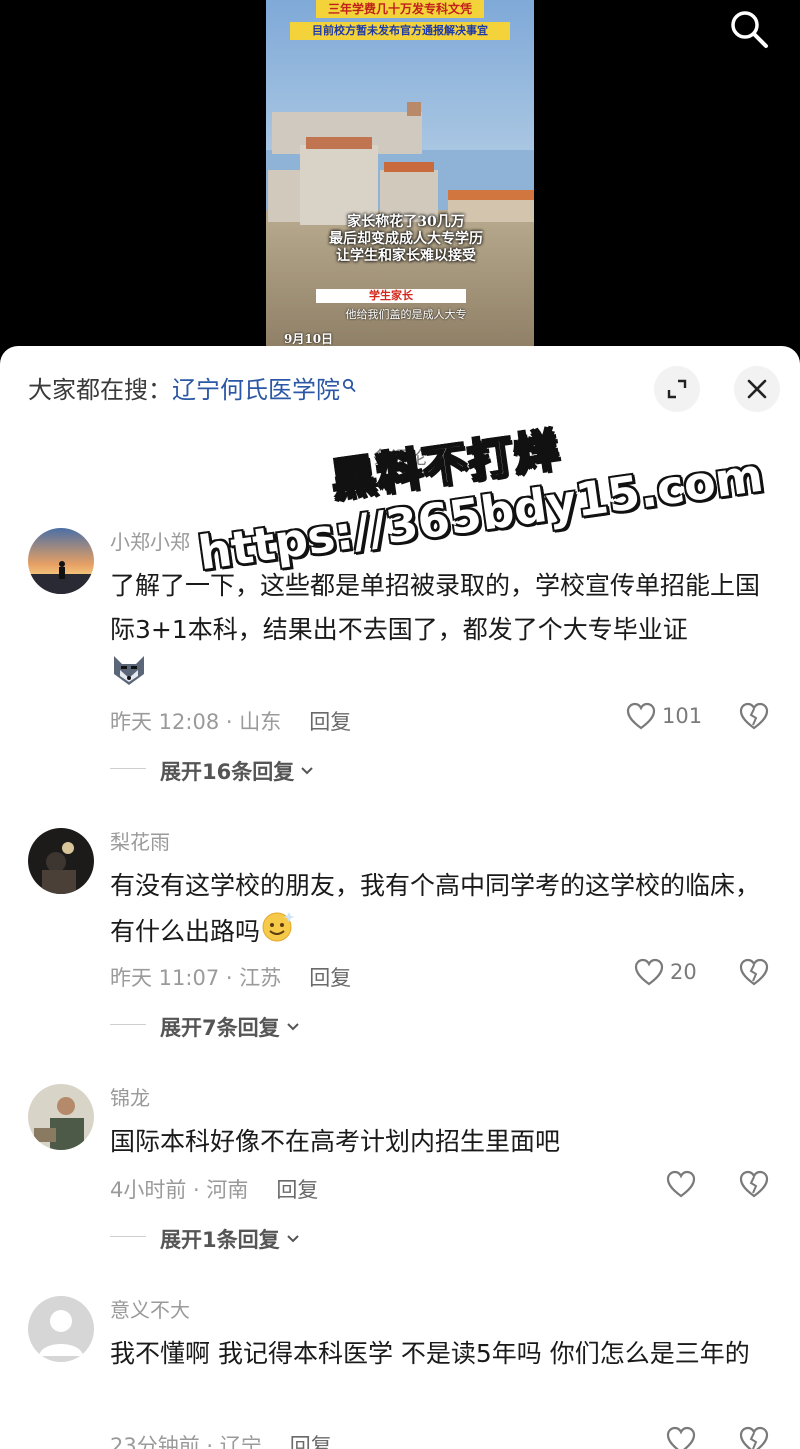 This screenshot has width=800, height=1449. I want to click on comment-username: 锦龙, so click(130, 1098).